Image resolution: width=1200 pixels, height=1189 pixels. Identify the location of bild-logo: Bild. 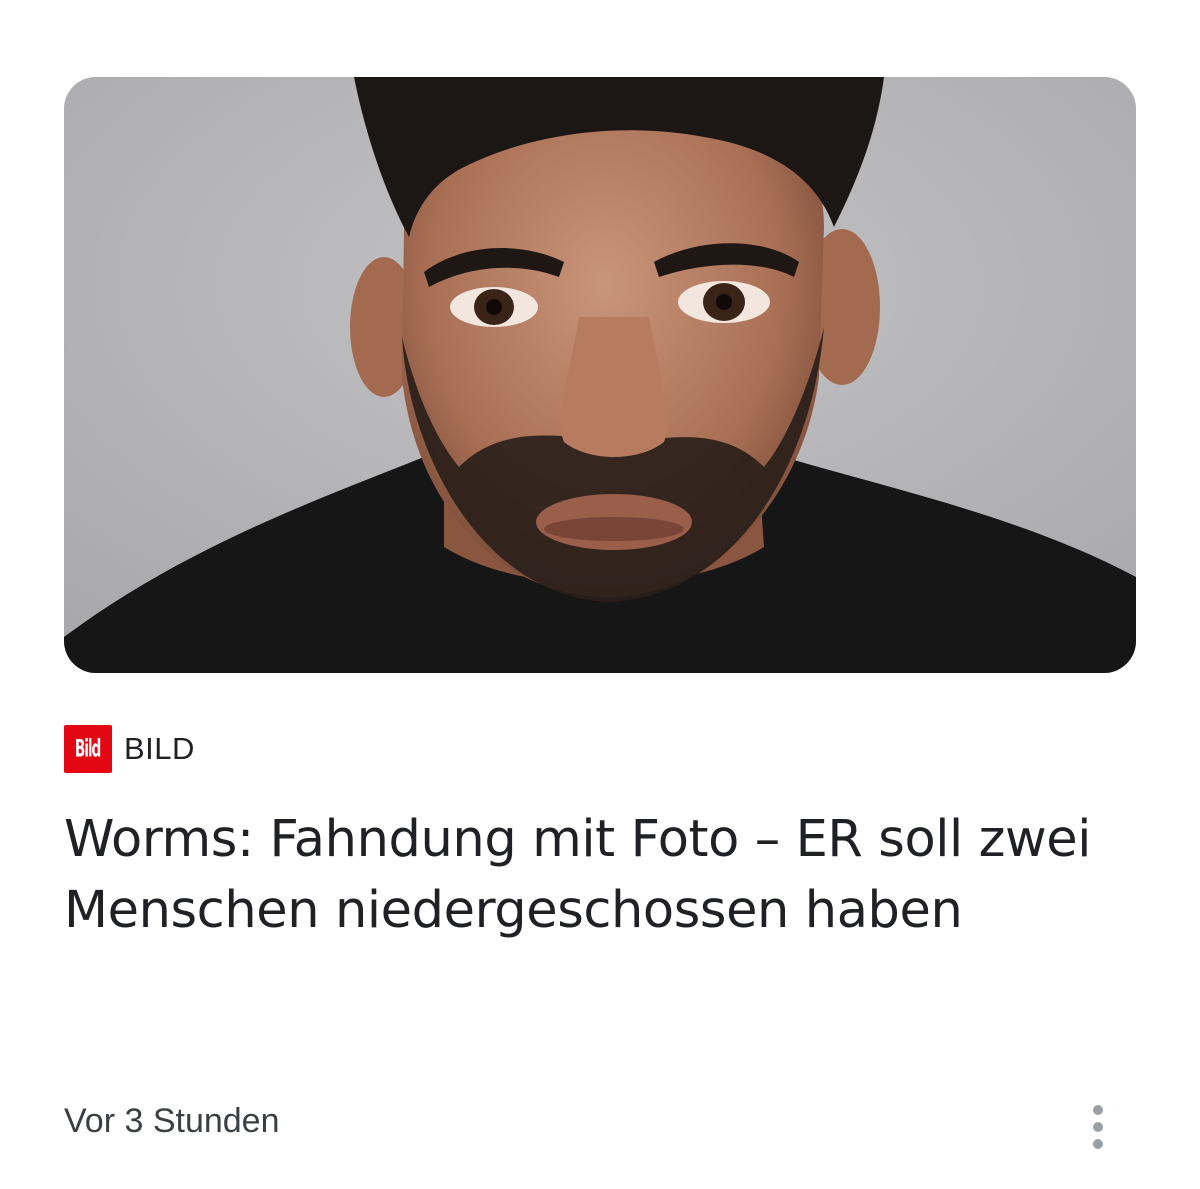
(88, 749).